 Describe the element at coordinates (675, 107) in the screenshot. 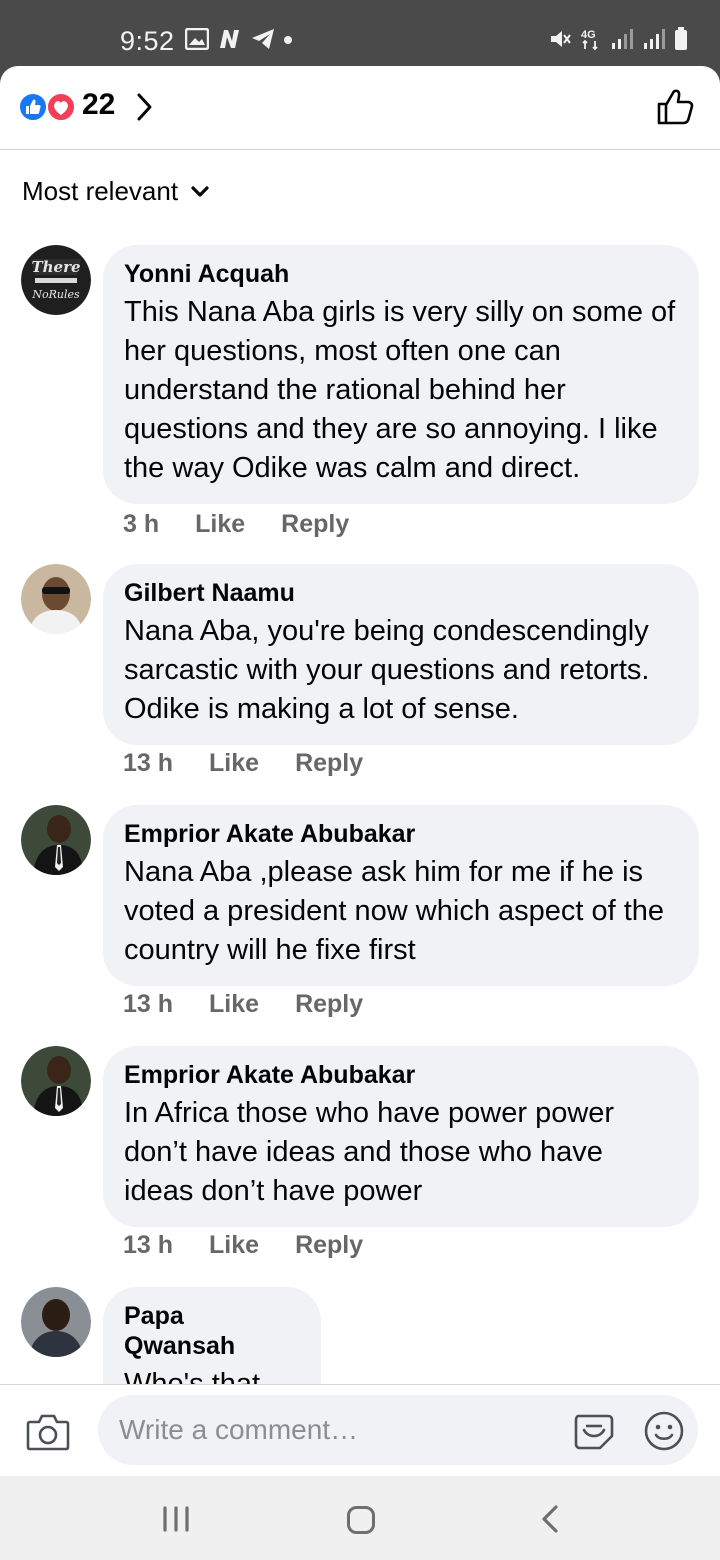

I see `thumbs-up-icon` at that location.